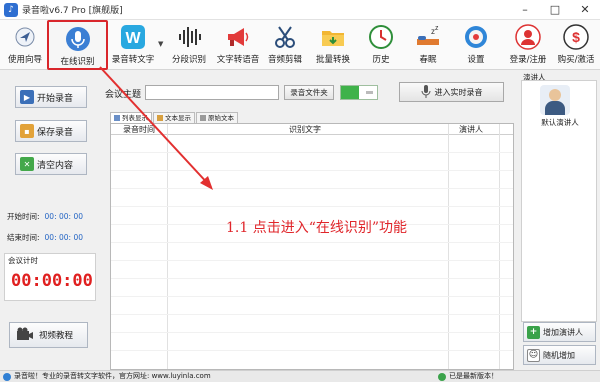 Image resolution: width=600 pixels, height=382 pixels. I want to click on speaker-list: 默认演讲人, so click(559, 201).